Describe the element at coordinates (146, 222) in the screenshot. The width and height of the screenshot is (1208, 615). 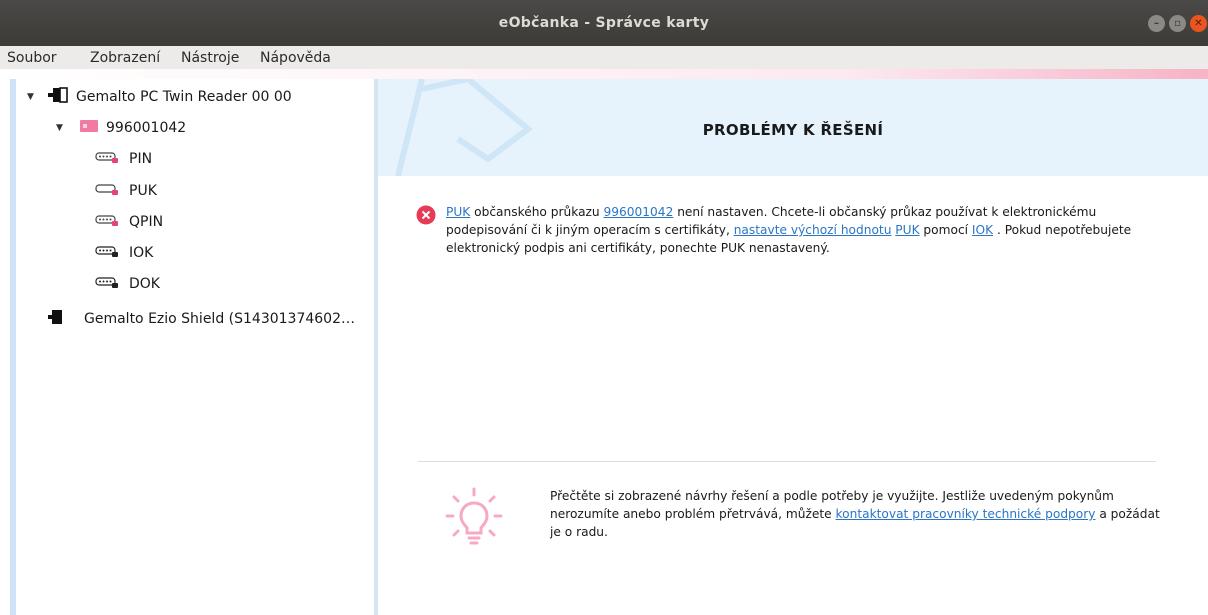
I see `tree-item-label: QPIN` at that location.